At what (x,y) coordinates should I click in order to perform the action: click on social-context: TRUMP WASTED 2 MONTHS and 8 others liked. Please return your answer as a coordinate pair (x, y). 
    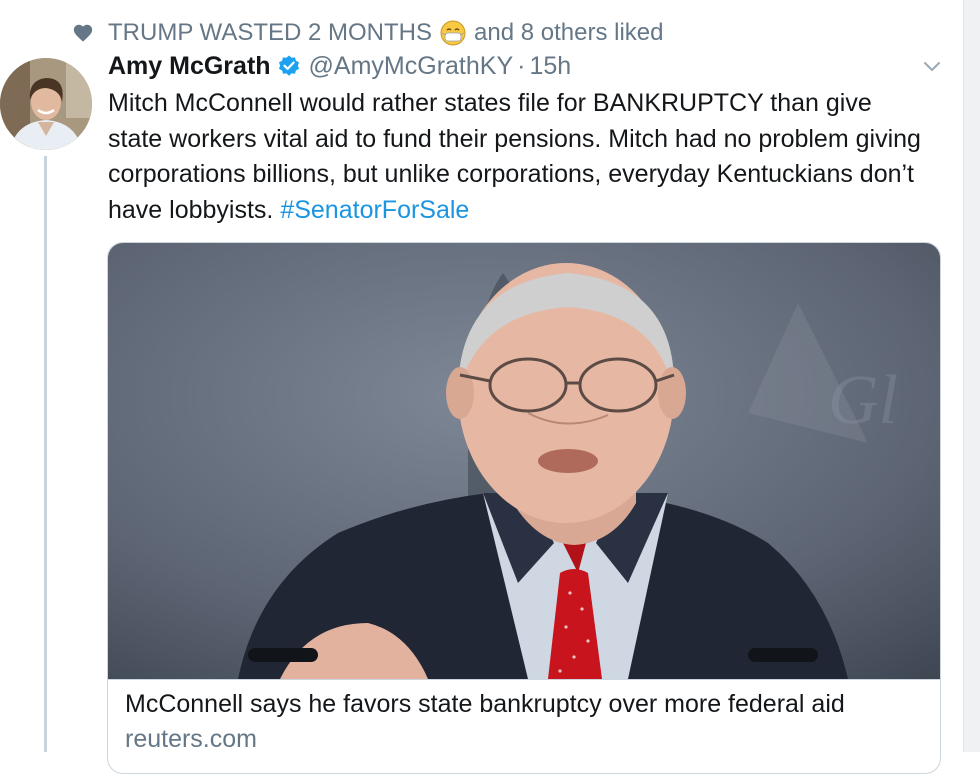
    Looking at the image, I should click on (367, 33).